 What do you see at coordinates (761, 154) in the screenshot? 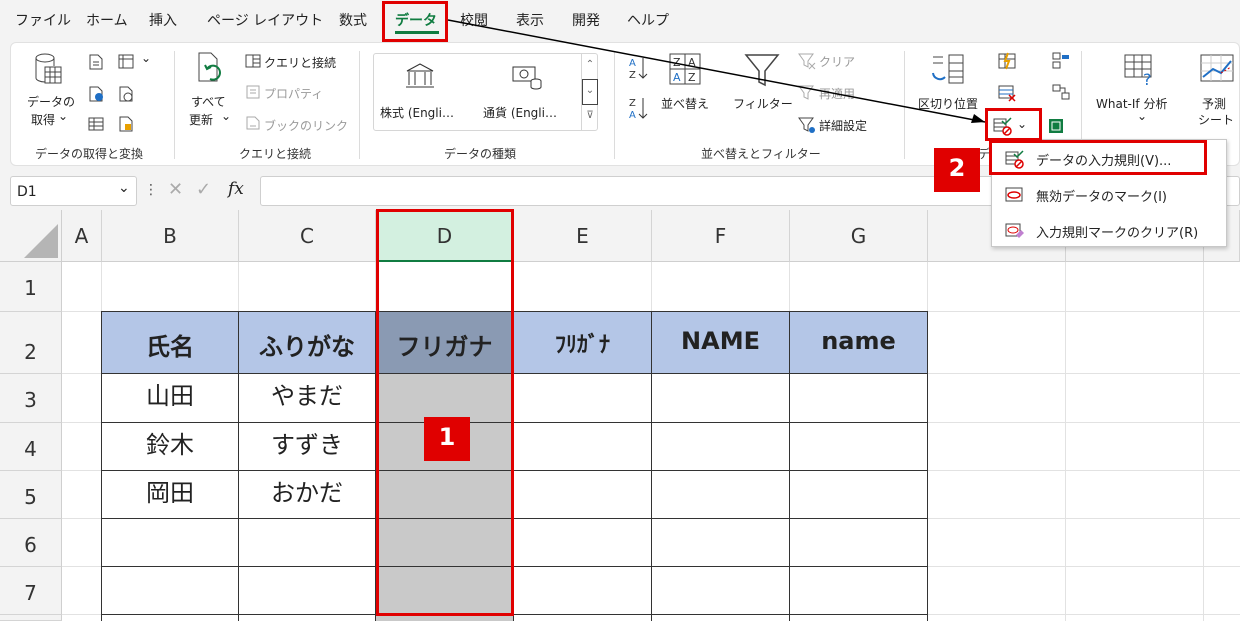
I see `group-label-sort: 並べ替えとフィルター` at bounding box center [761, 154].